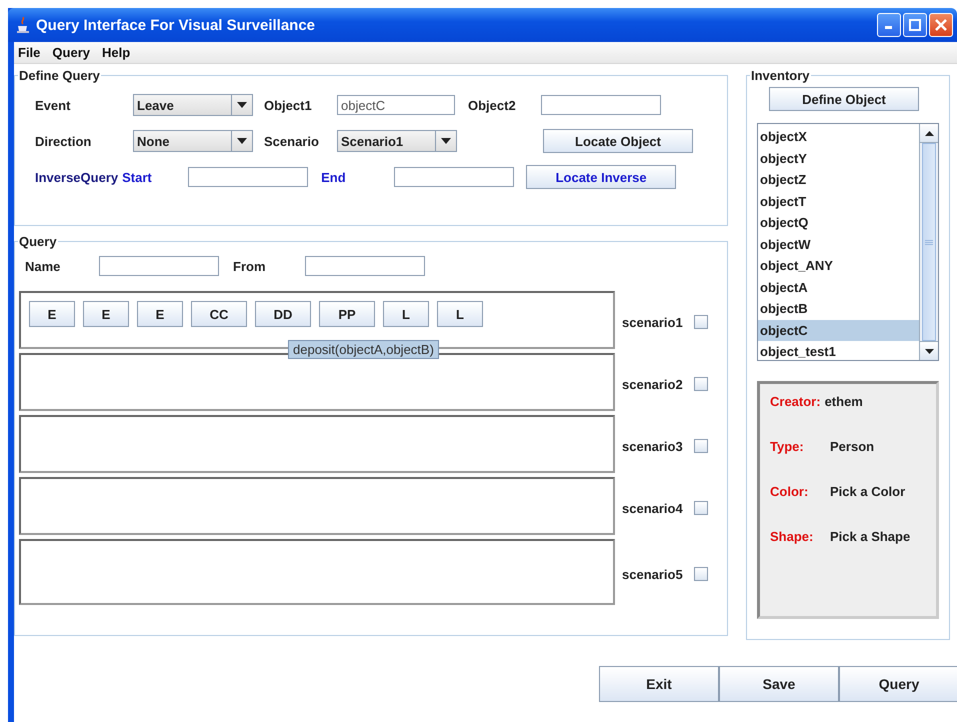 The height and width of the screenshot is (722, 957). I want to click on from-field, so click(365, 266).